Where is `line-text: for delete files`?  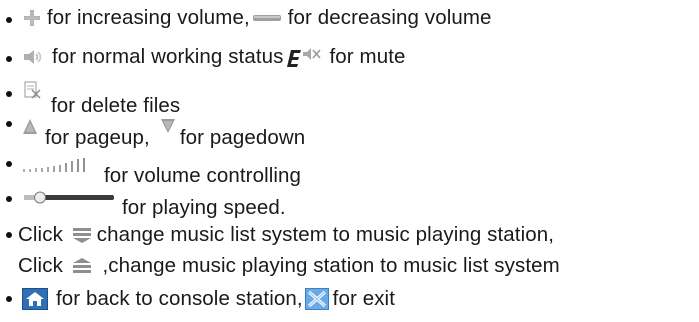
line-text: for delete files is located at coordinates (116, 105).